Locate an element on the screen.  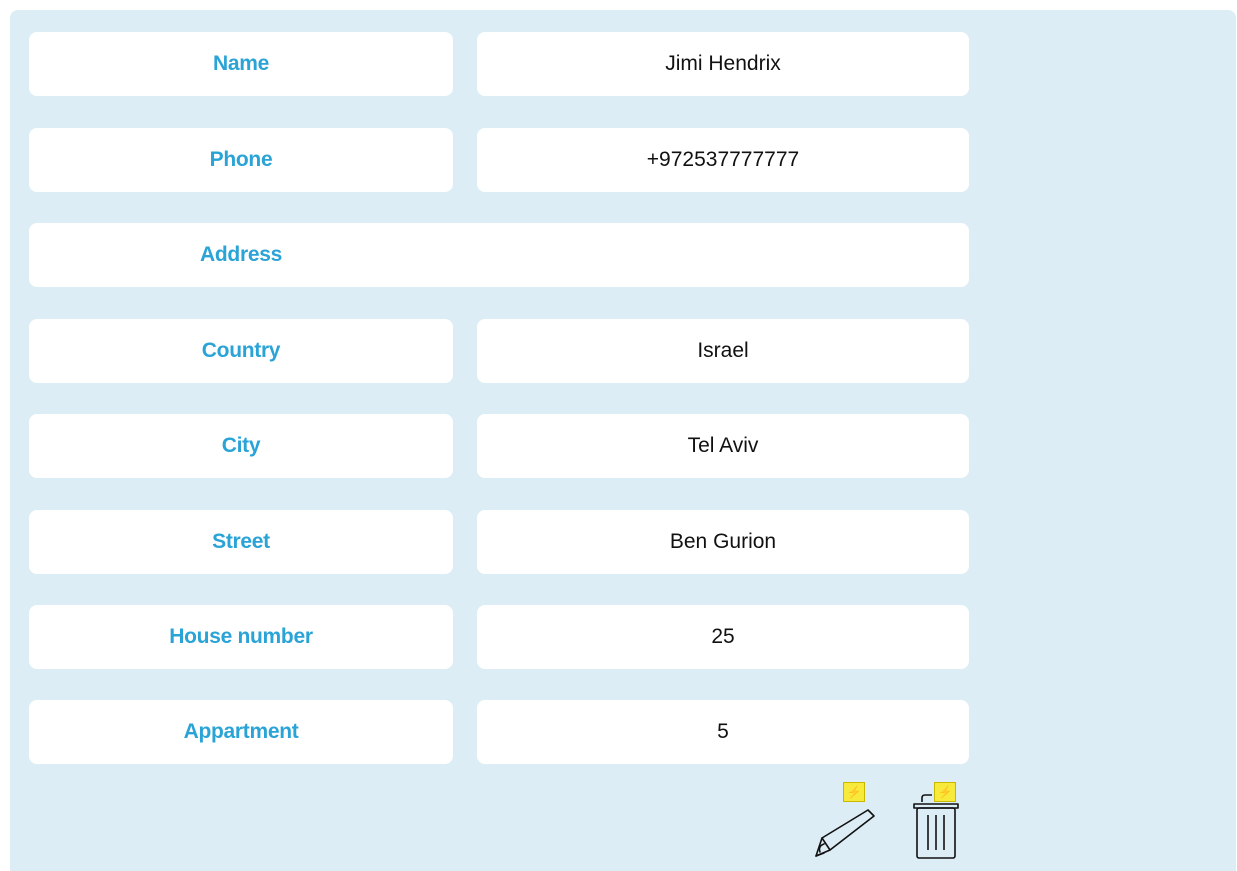
delete-button: ⚡ is located at coordinates (936, 821).